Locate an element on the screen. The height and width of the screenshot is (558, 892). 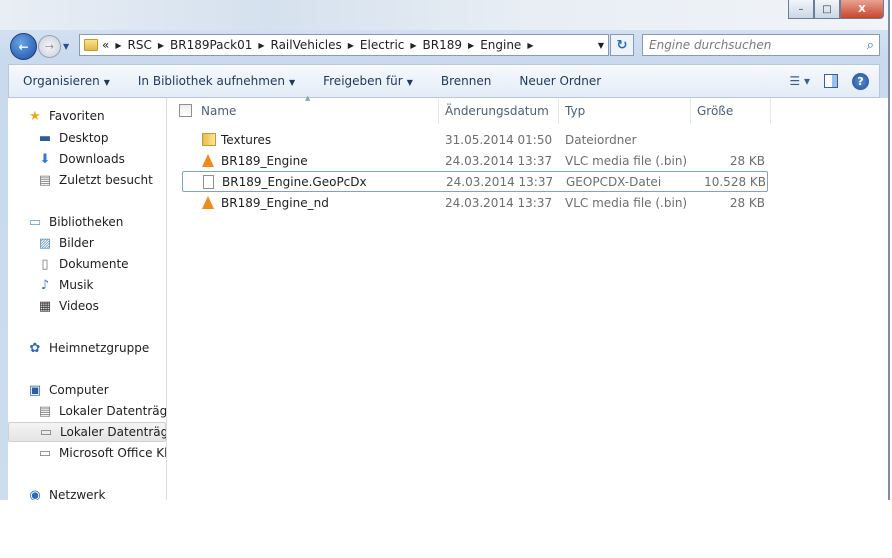
search-input: Engine durchsuchen ⌕ is located at coordinates (761, 45).